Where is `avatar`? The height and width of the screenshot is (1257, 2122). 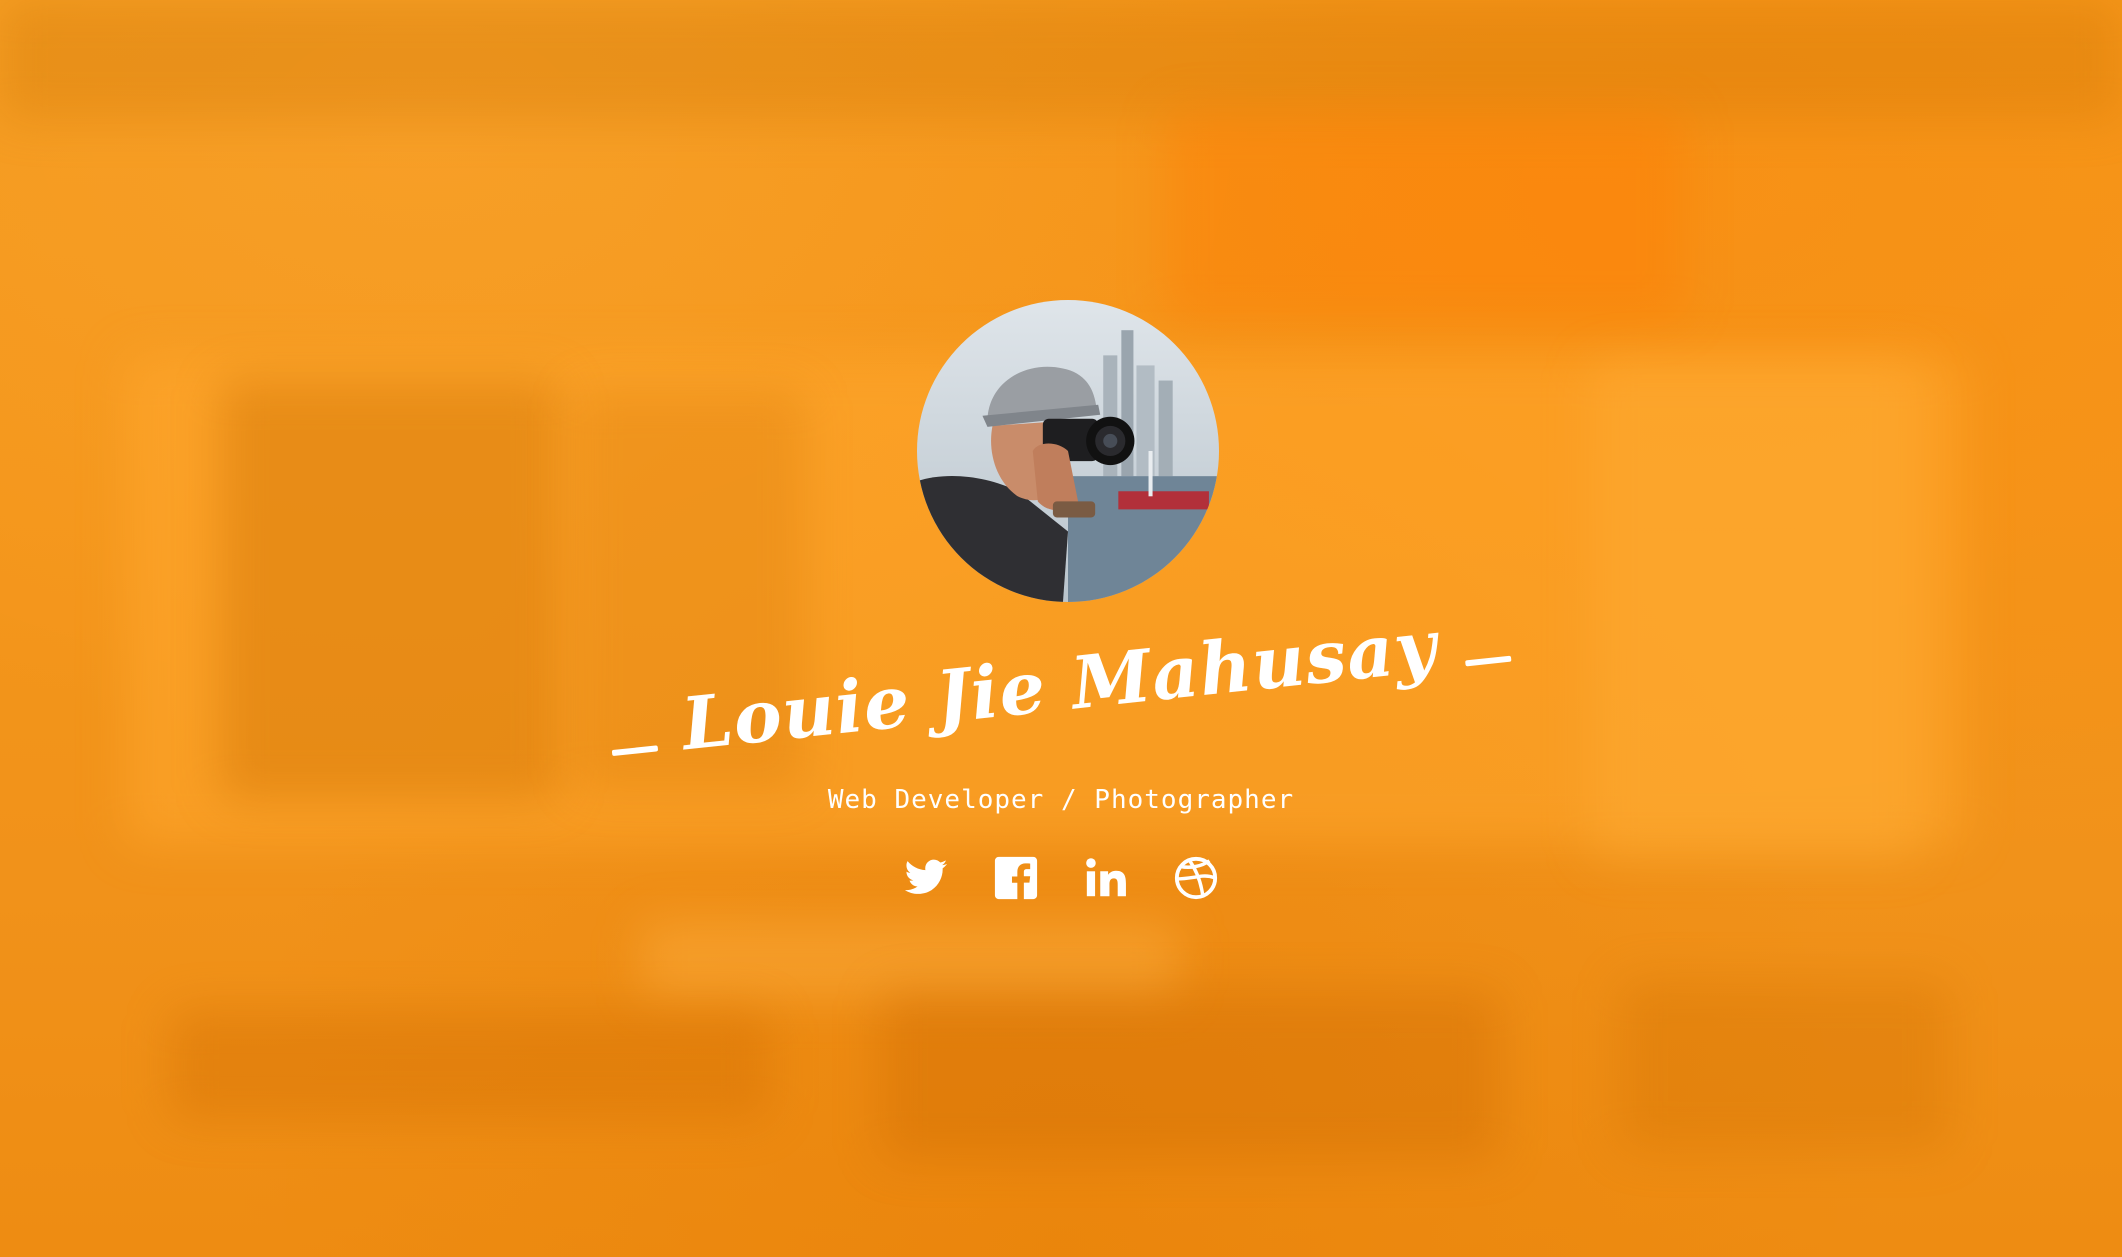
avatar is located at coordinates (1068, 451).